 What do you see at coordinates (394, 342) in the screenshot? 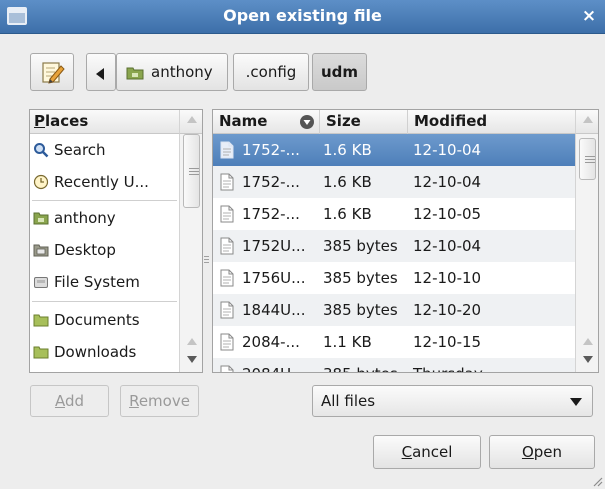
I see `table-row: 2084-... 1.1 KB 12-10-15` at bounding box center [394, 342].